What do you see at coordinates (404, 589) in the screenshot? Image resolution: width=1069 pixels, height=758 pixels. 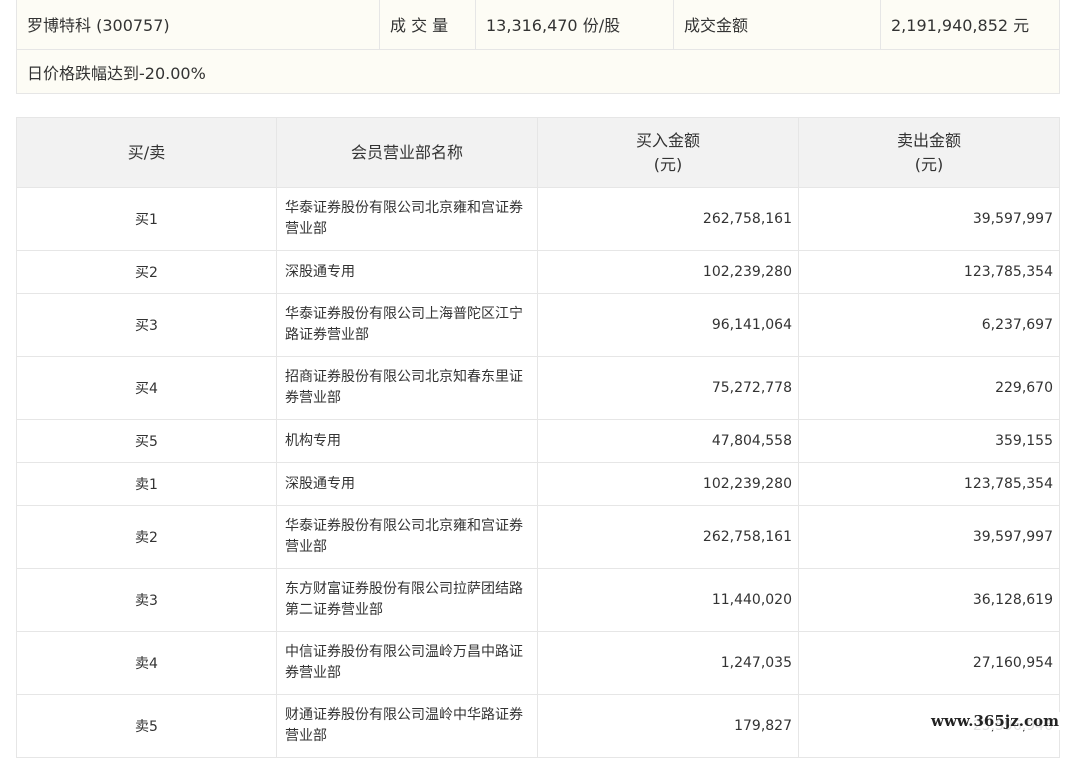 I see `row-member-line1: 东方财富证券股份有限公司拉萨团结路` at bounding box center [404, 589].